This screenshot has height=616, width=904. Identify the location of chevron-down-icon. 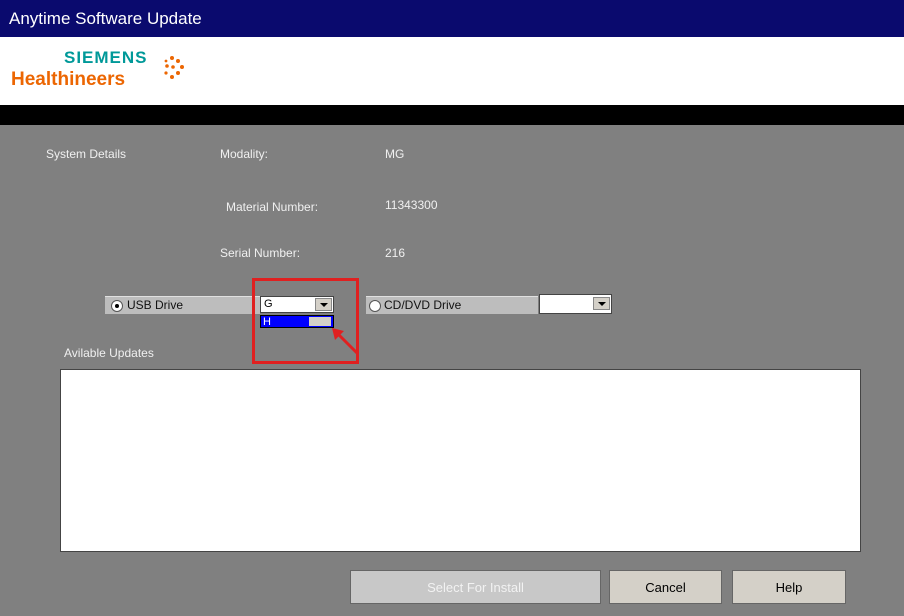
(601, 303).